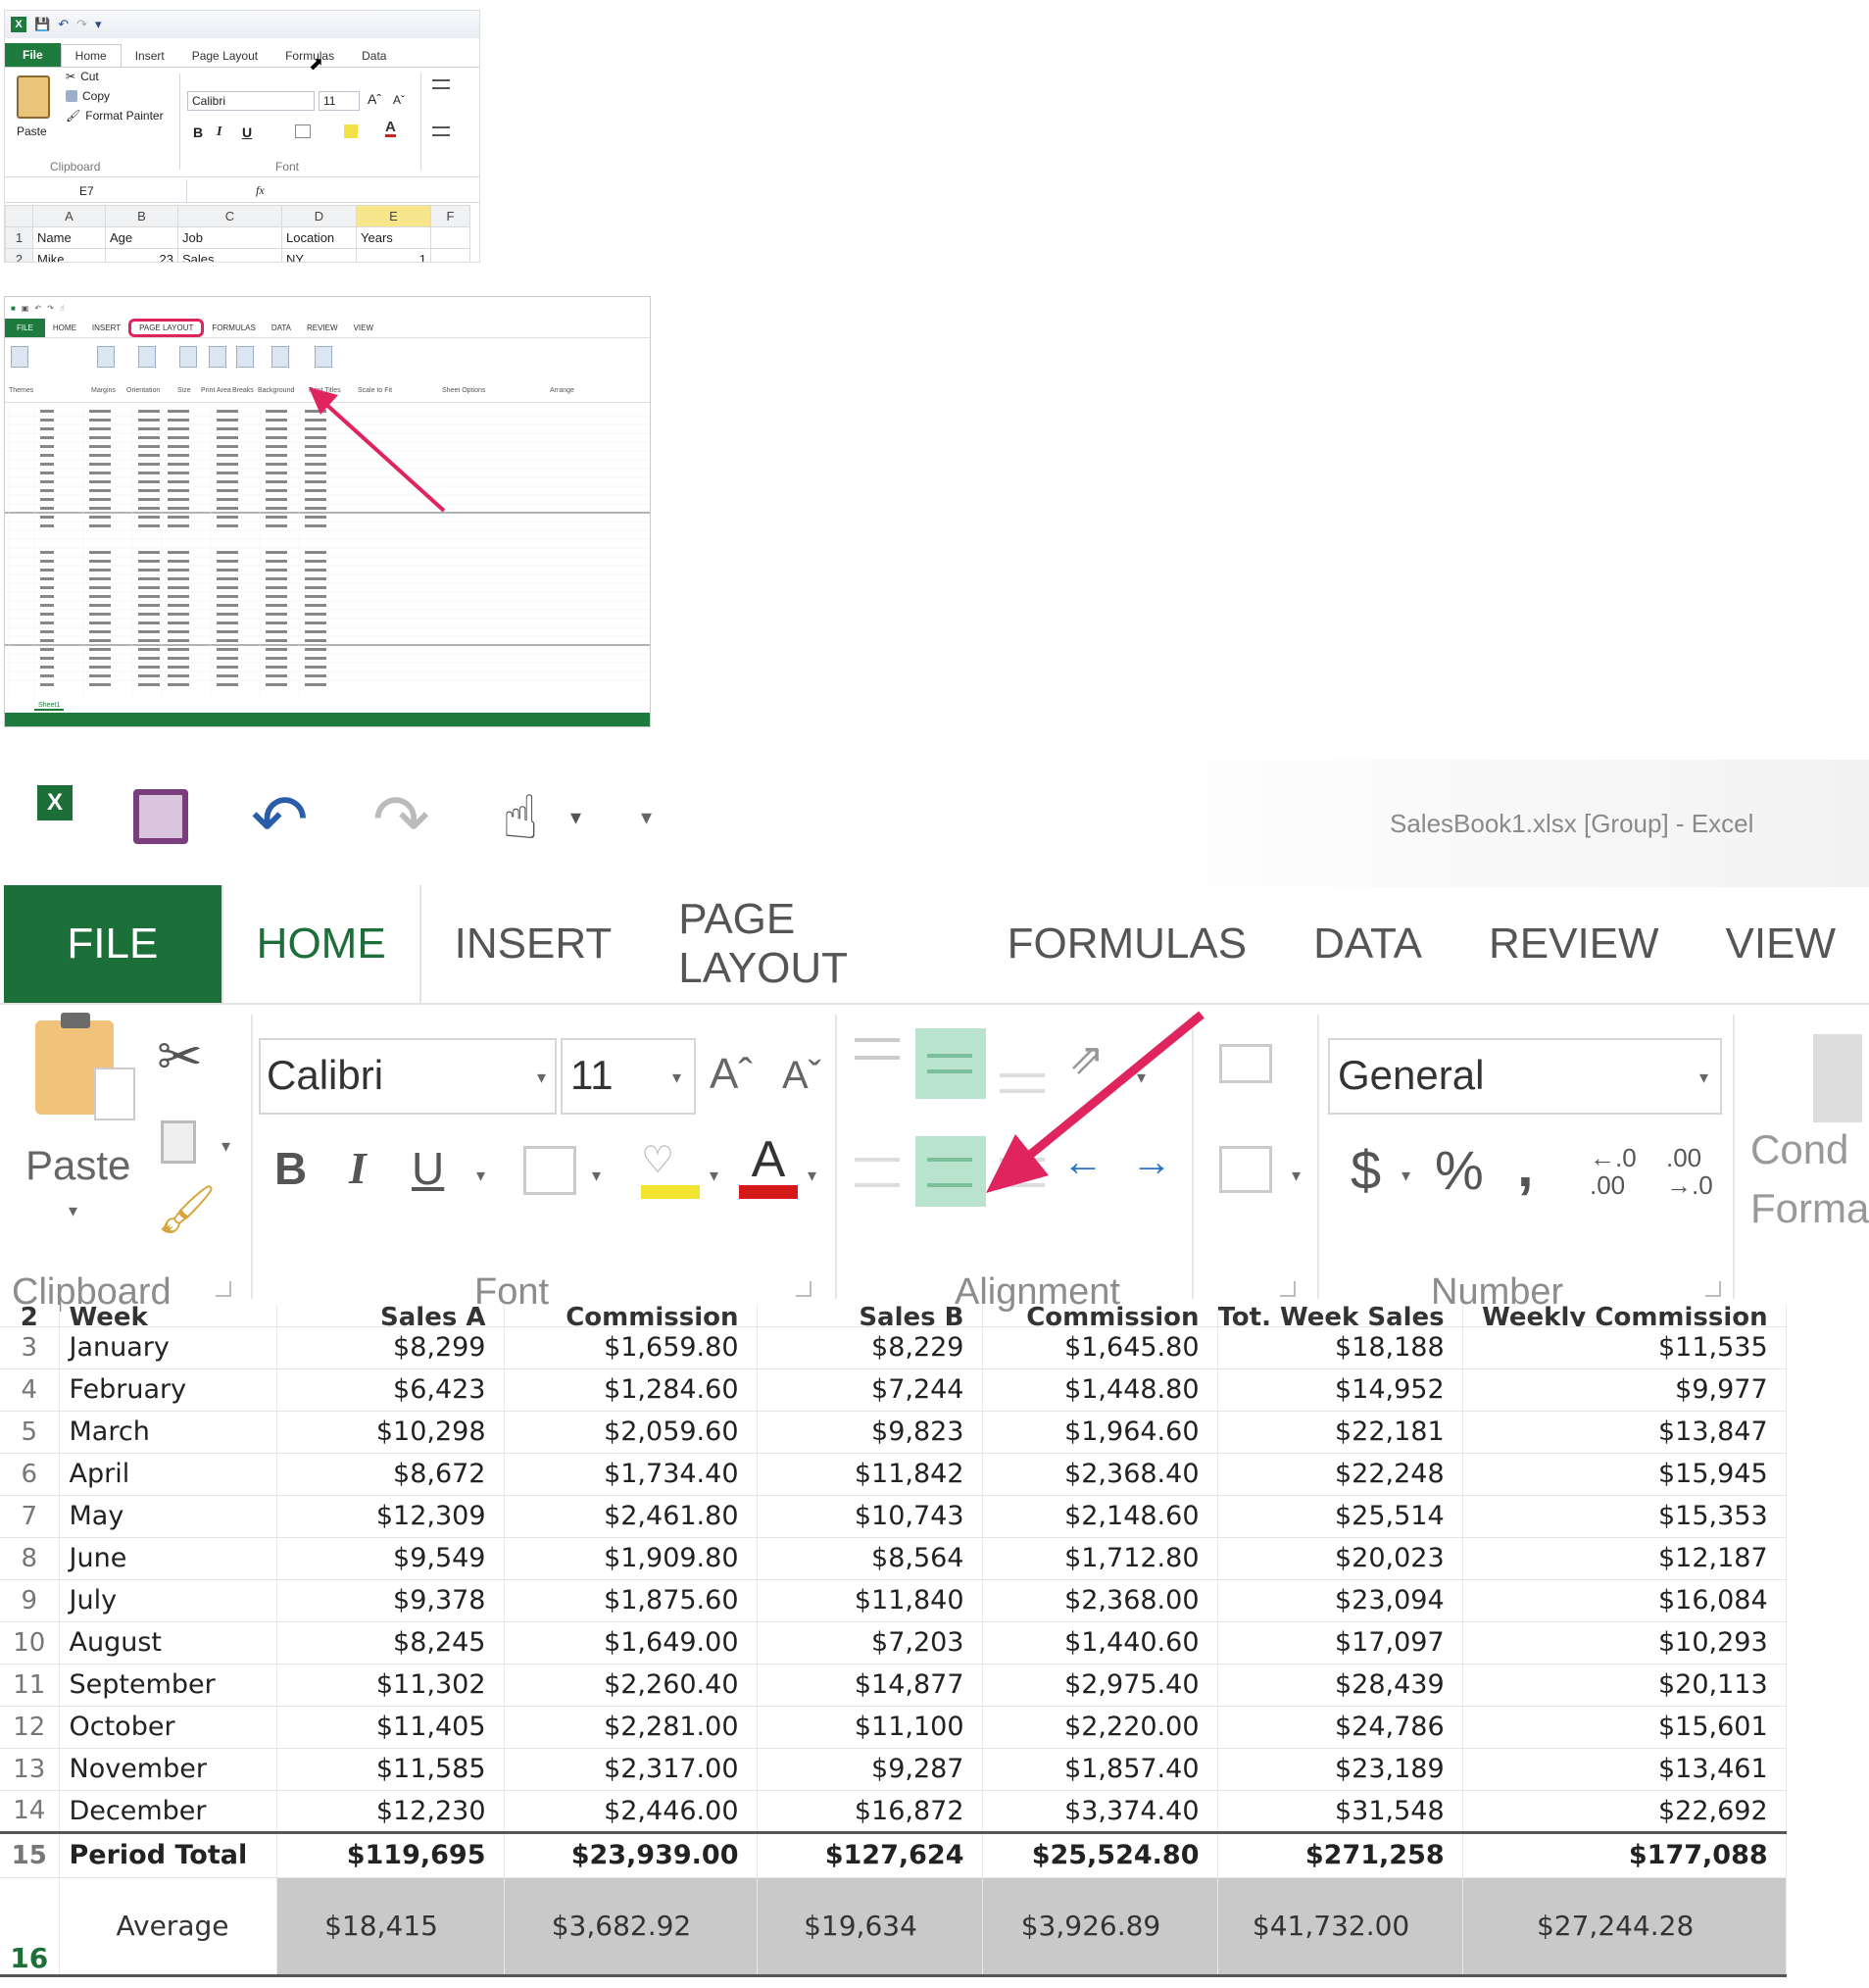  Describe the element at coordinates (98, 24) in the screenshot. I see `customize-qat-icon: ▾` at that location.